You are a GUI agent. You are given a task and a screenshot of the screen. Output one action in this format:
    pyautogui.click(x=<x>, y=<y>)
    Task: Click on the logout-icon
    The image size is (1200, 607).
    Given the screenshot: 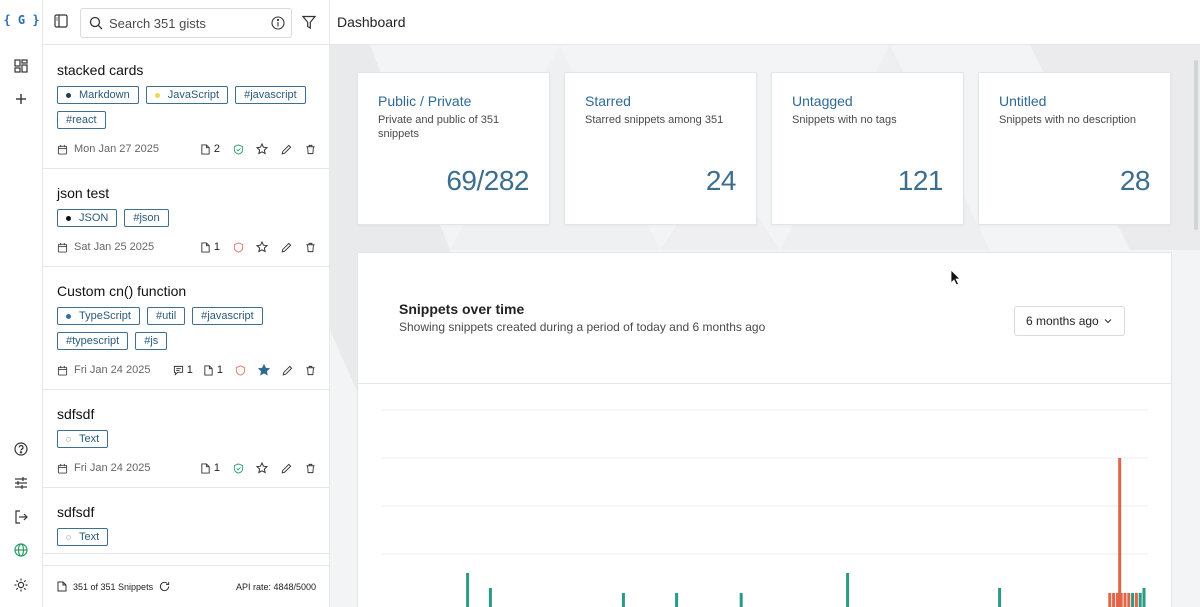 What is the action you would take?
    pyautogui.click(x=21, y=517)
    